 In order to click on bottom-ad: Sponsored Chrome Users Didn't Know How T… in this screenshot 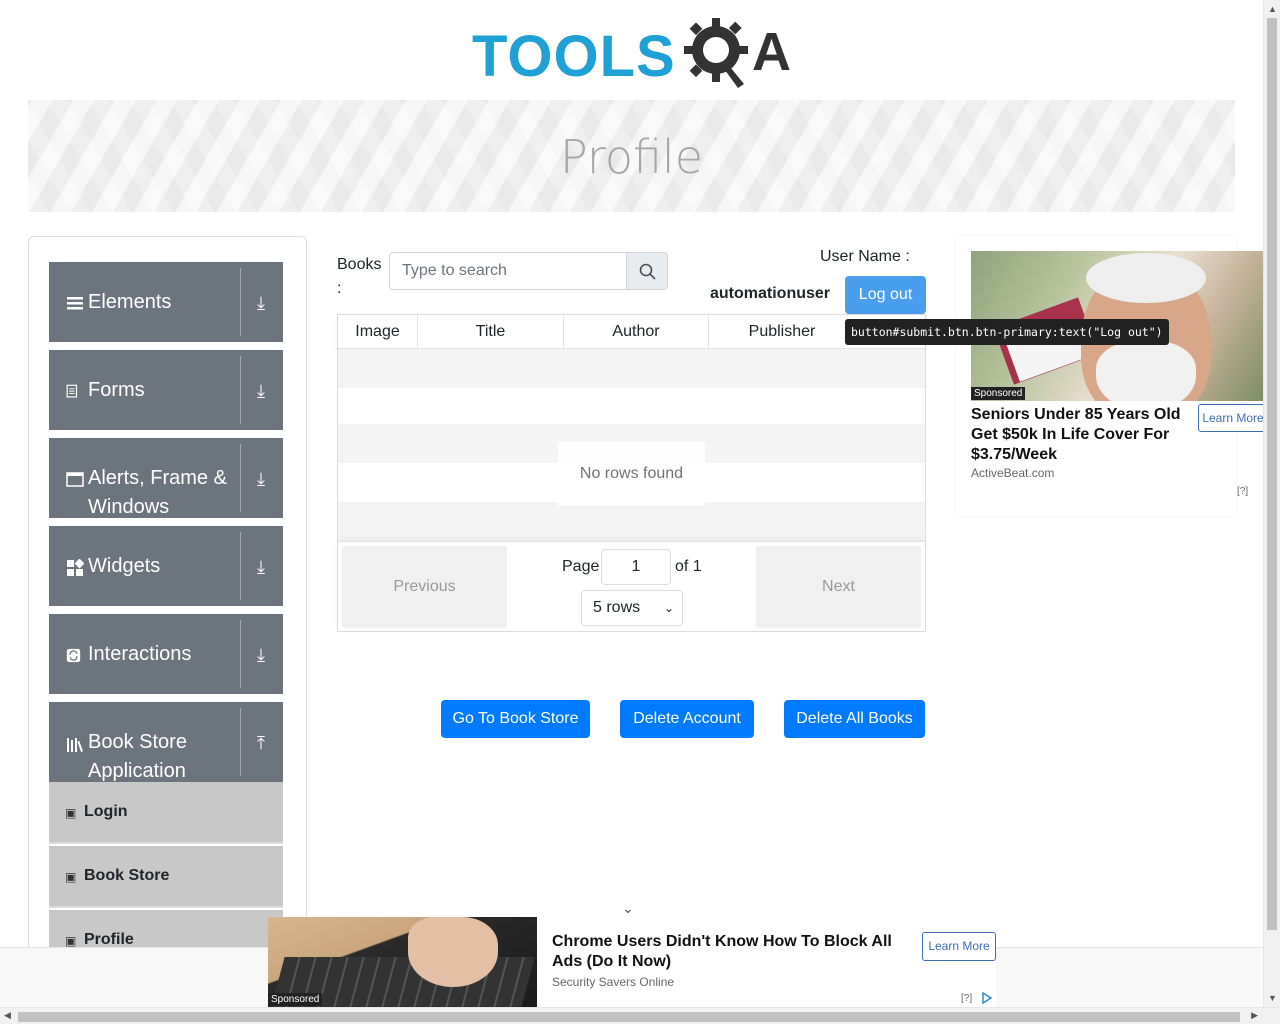, I will do `click(632, 962)`.